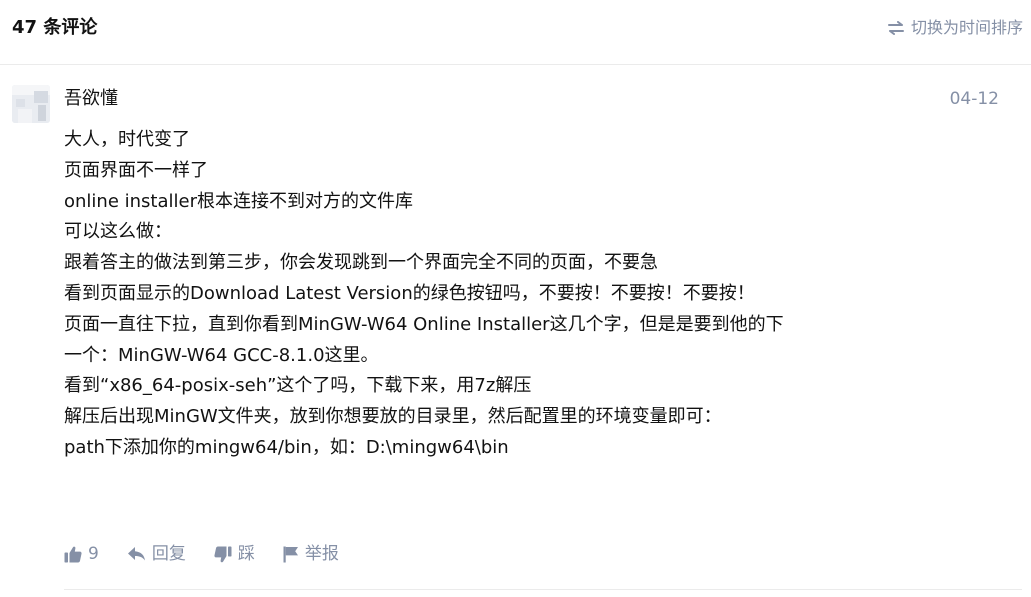 Image resolution: width=1031 pixels, height=597 pixels. Describe the element at coordinates (73, 554) in the screenshot. I see `thumbs-up-icon` at that location.